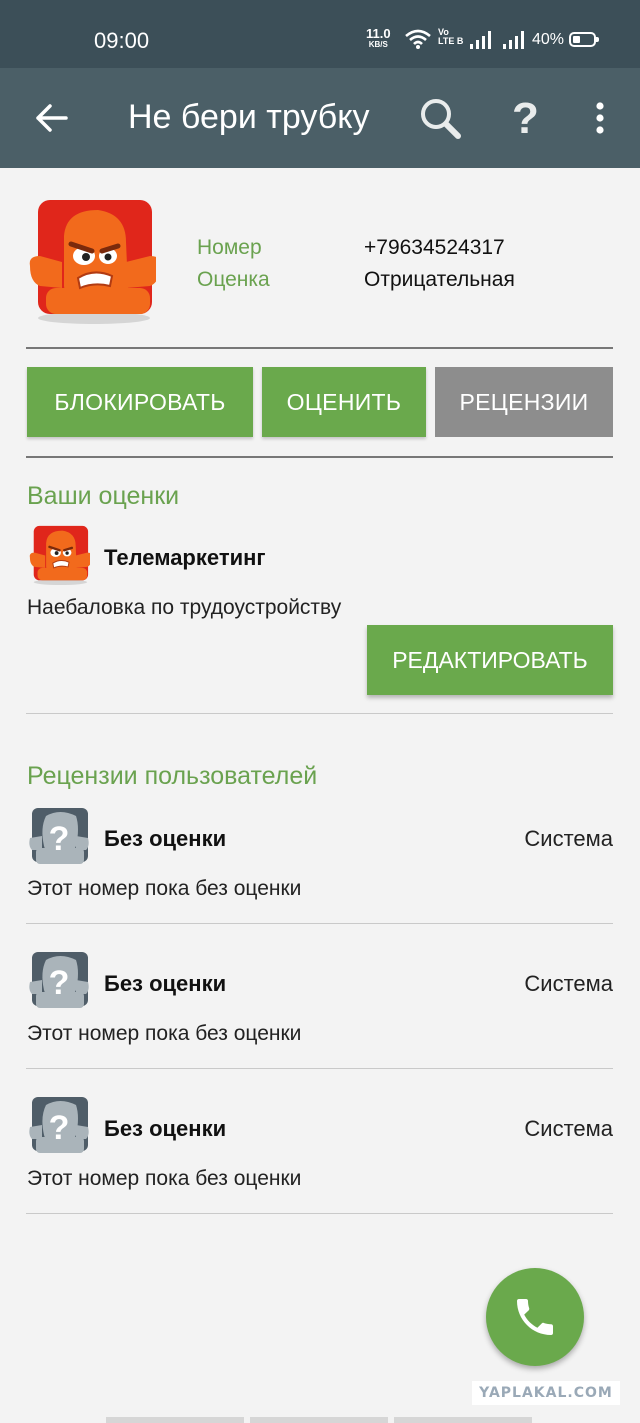  I want to click on my-rating-category: Телемаркетинг, so click(185, 557).